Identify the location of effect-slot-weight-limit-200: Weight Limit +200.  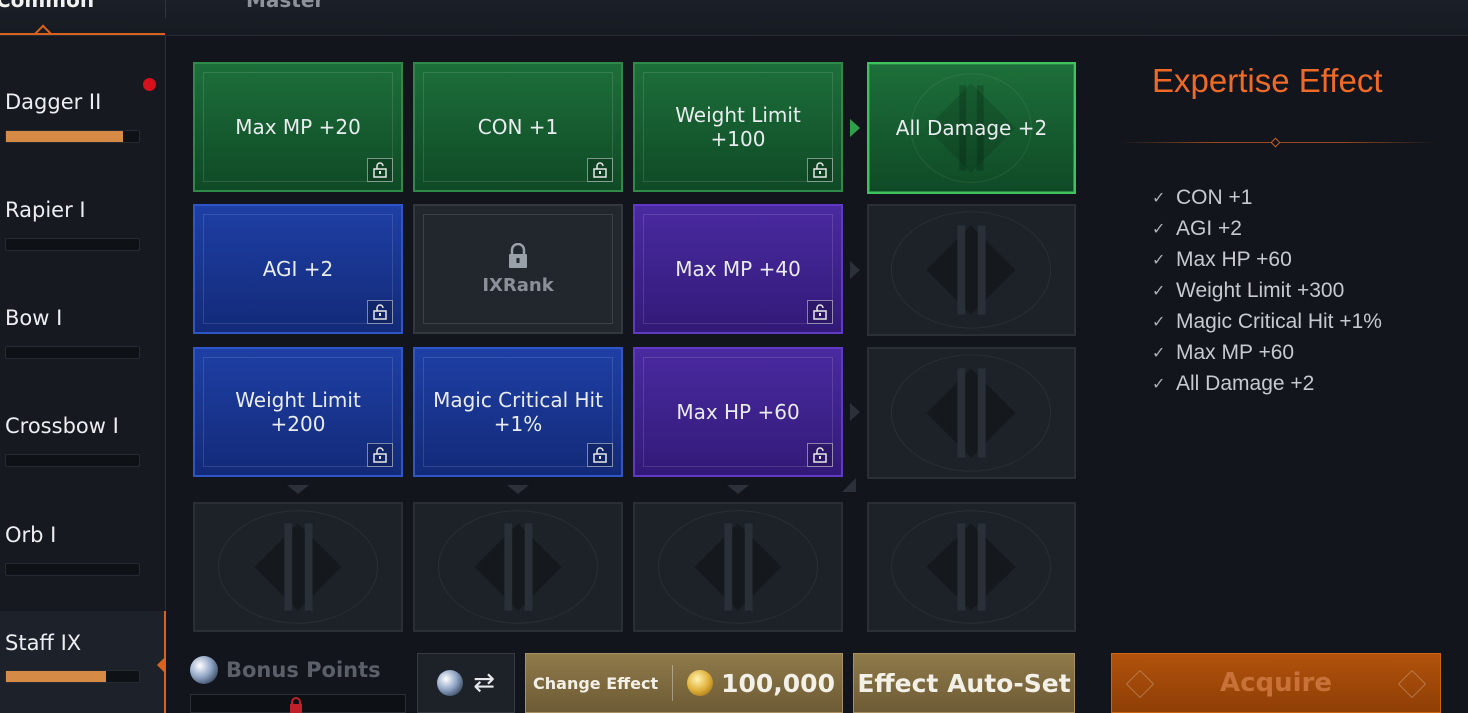
(298, 412).